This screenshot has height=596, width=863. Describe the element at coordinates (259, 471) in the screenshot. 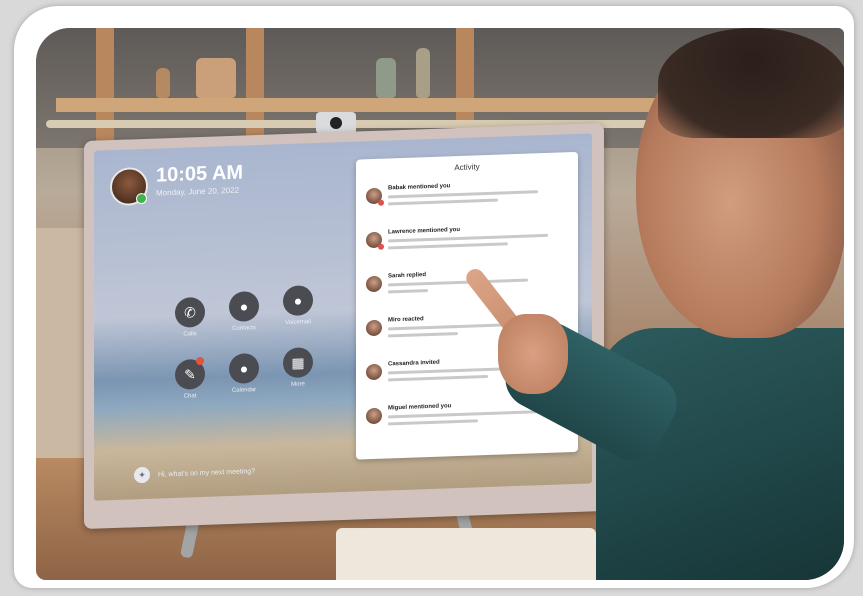

I see `assistant-bar: ✦ Hi, what's on my next meeting?` at that location.